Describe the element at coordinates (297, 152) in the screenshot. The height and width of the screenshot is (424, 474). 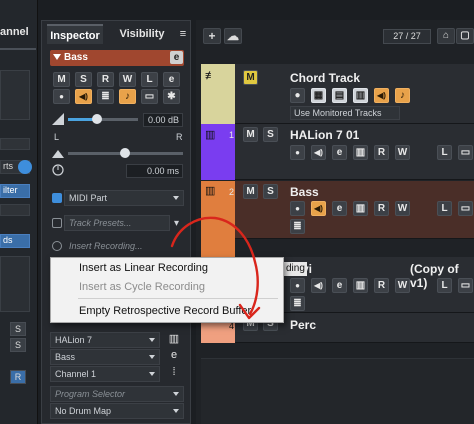
I see `halion-record-icon: ●` at that location.